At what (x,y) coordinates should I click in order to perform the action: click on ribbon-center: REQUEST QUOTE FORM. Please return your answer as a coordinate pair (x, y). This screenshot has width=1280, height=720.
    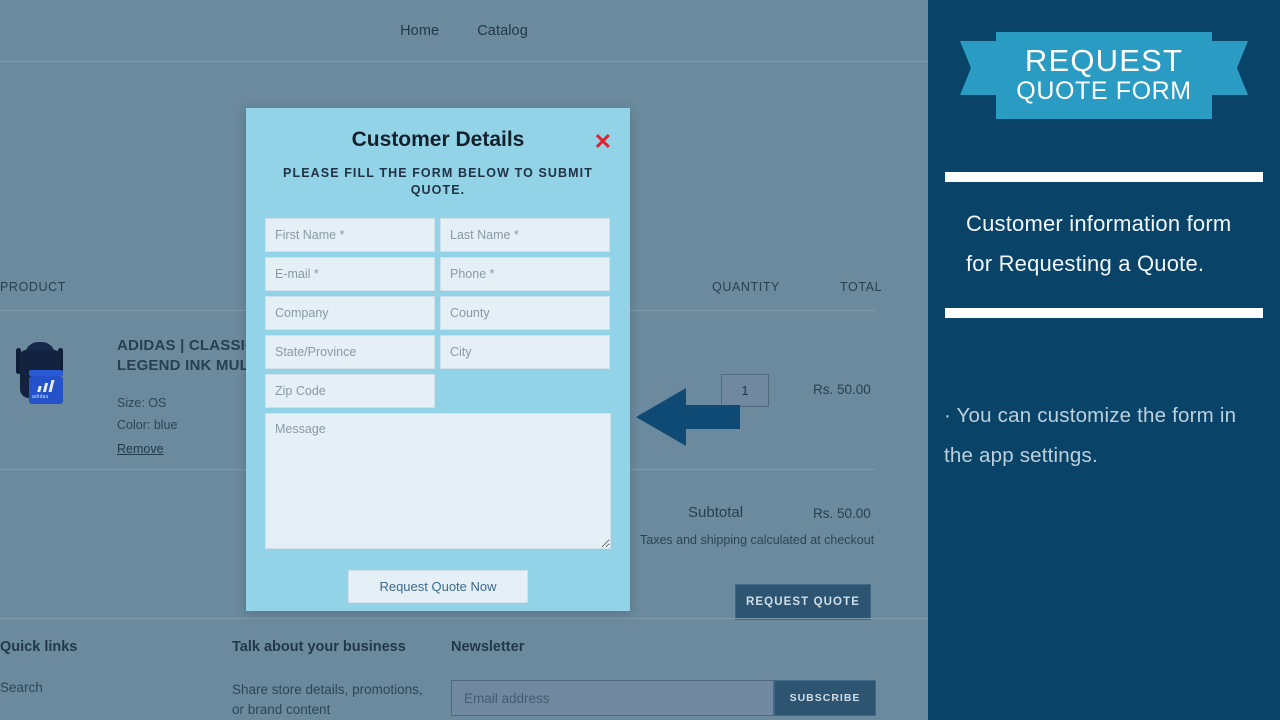
    Looking at the image, I should click on (1104, 75).